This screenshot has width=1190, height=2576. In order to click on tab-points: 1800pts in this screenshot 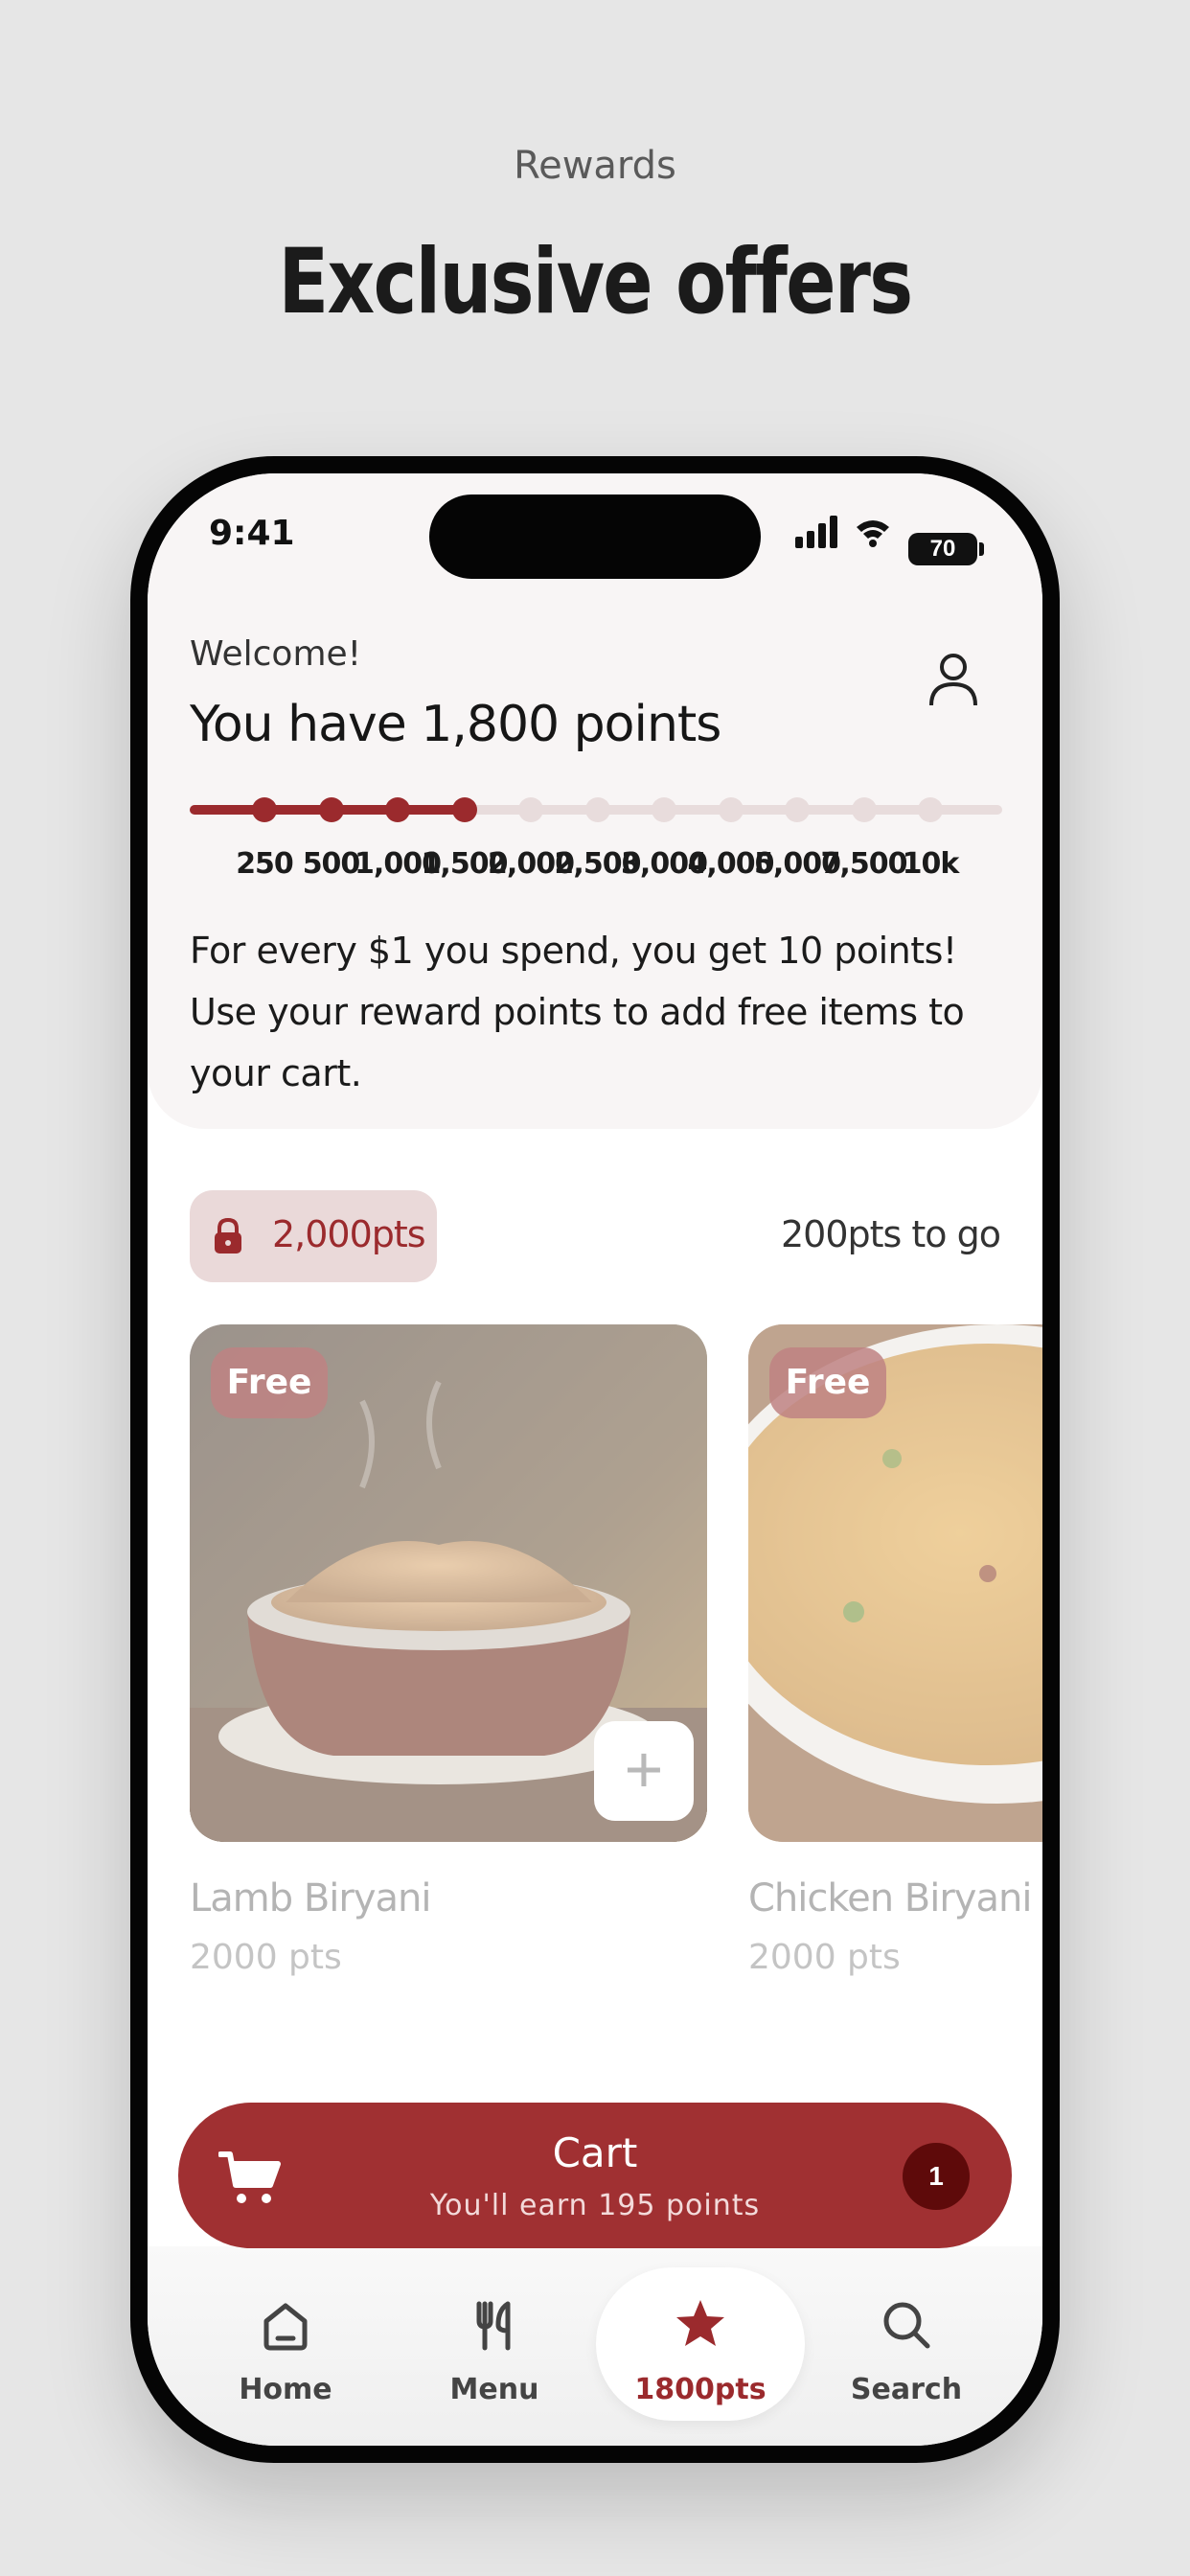, I will do `click(700, 2344)`.